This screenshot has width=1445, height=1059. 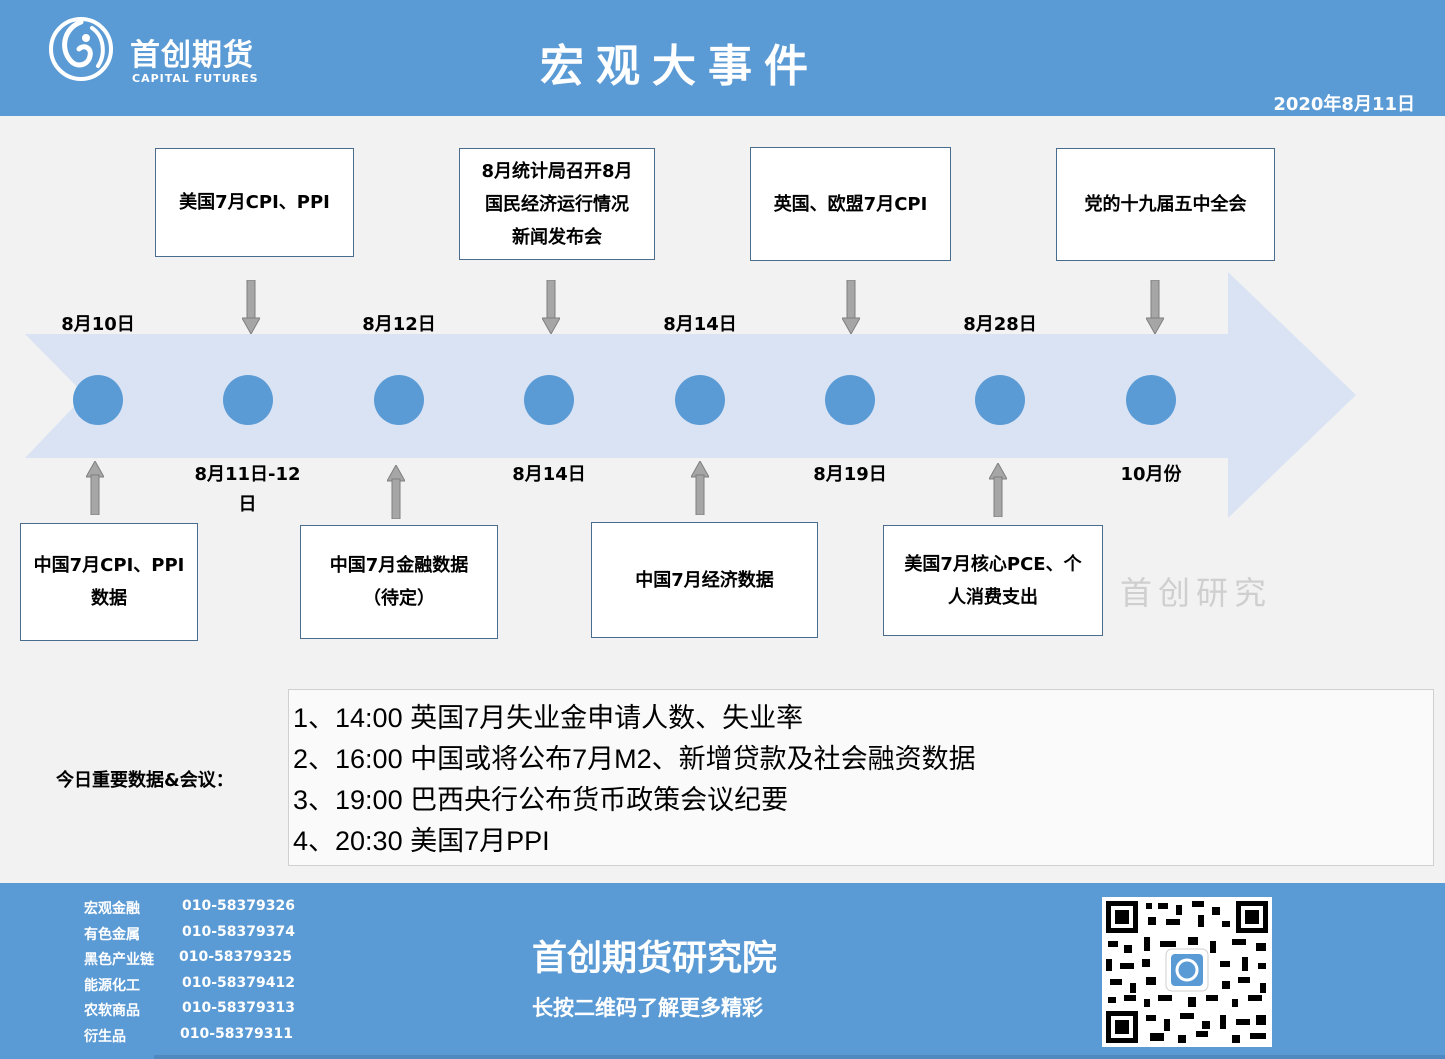 What do you see at coordinates (105, 1037) in the screenshot?
I see `contact-name: 衍生品` at bounding box center [105, 1037].